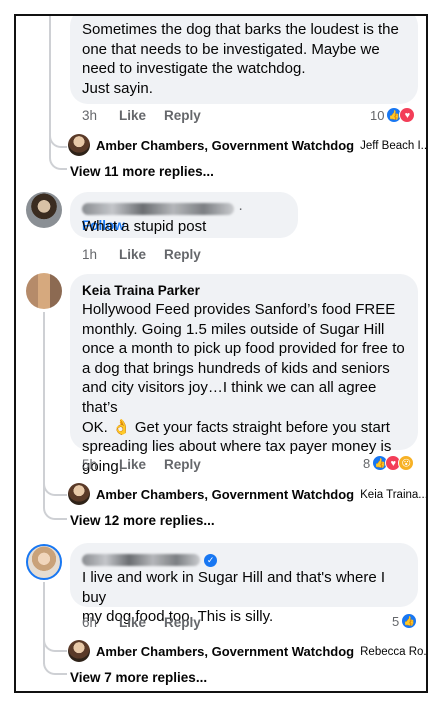 This screenshot has width=443, height=707. Describe the element at coordinates (409, 621) in the screenshot. I see `like-reaction-icon: 👍` at that location.